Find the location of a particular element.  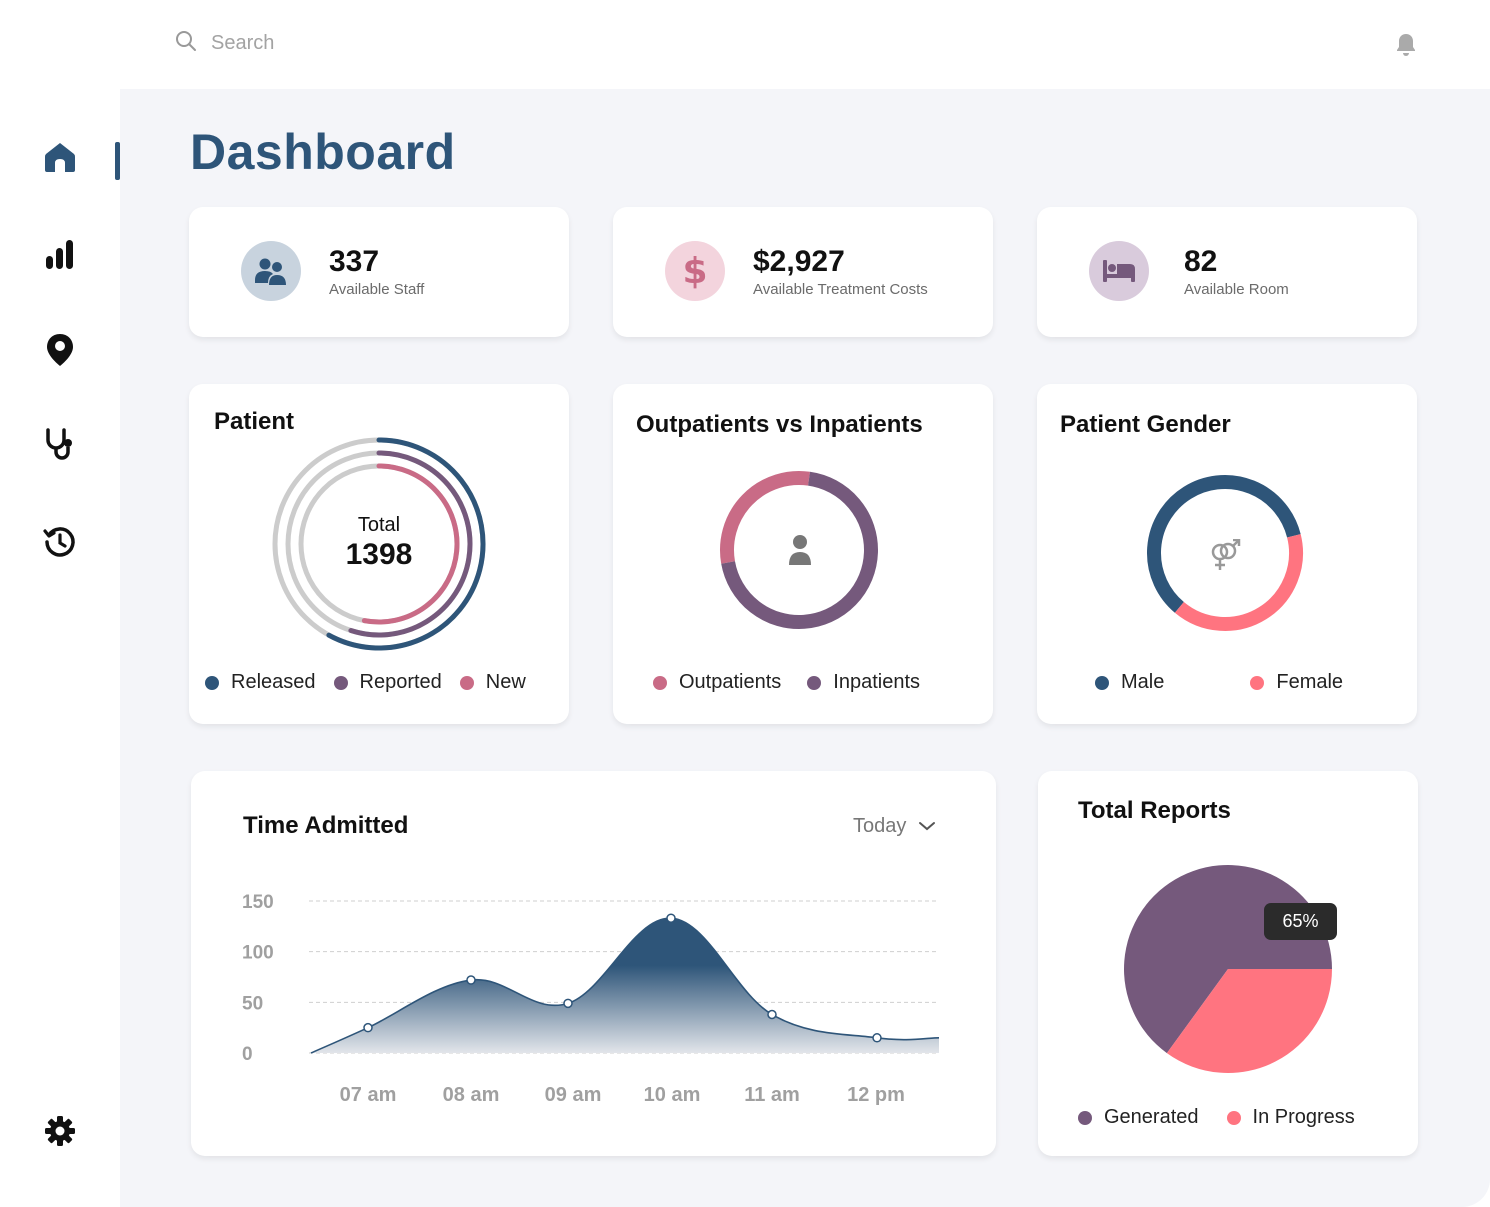

stat-card-costs: $ $2,927 Available Treatment Costs is located at coordinates (803, 272).